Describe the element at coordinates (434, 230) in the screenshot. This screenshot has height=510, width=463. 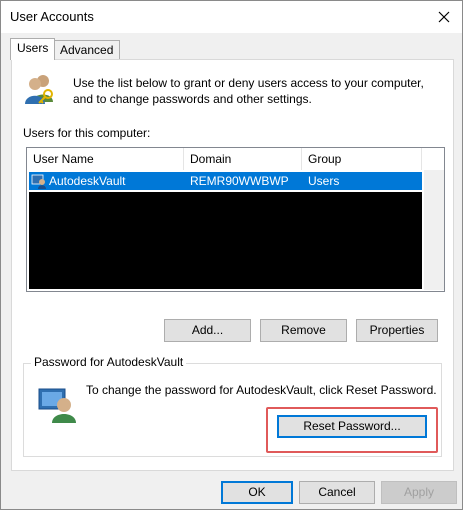
I see `vertical-scrollbar` at that location.